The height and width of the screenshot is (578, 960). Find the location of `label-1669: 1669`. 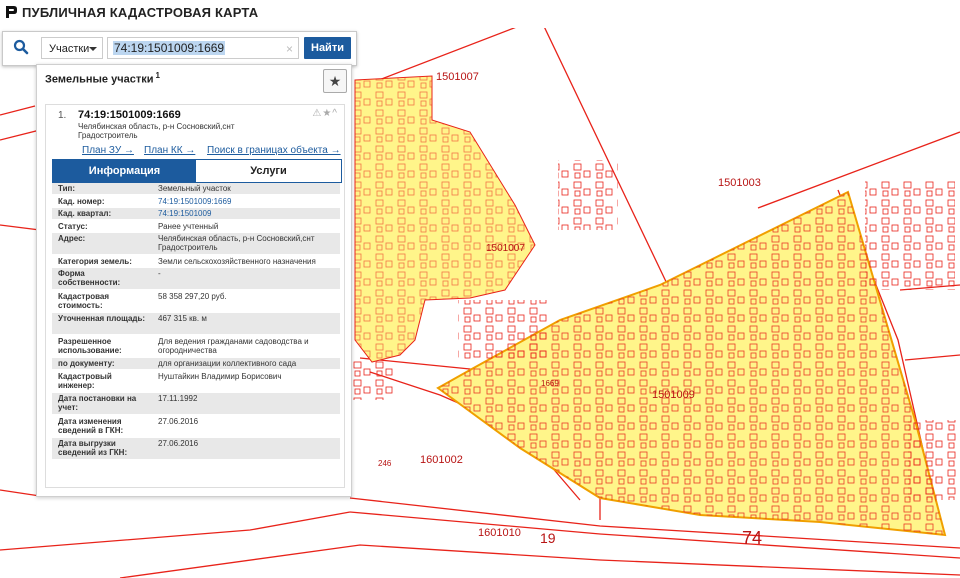

label-1669: 1669 is located at coordinates (550, 383).